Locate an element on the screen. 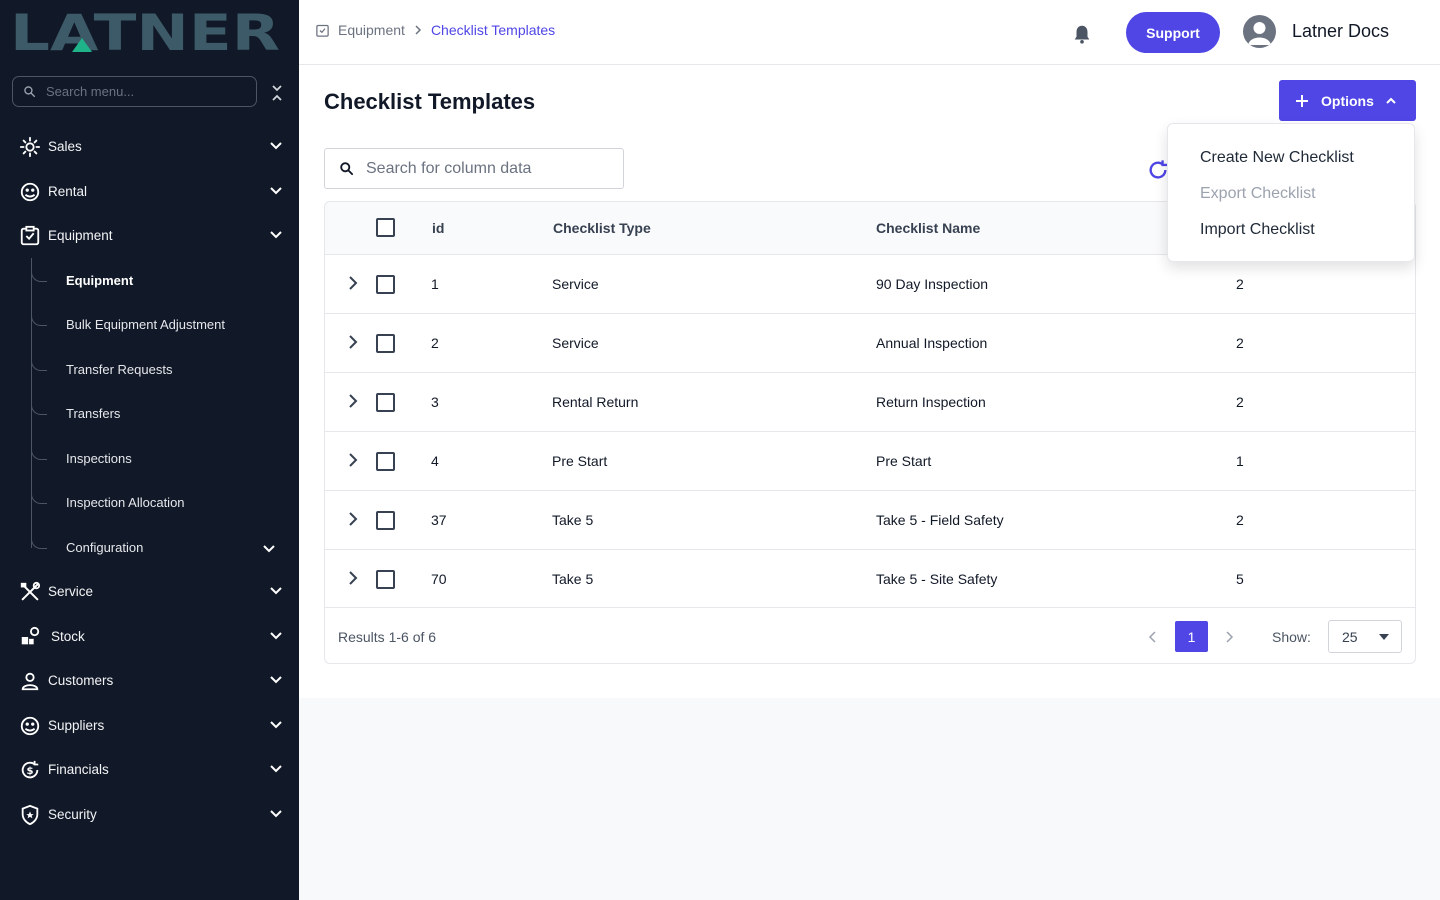 This screenshot has width=1440, height=900. menu-item-export-checklist: Export Checklist is located at coordinates (1258, 193).